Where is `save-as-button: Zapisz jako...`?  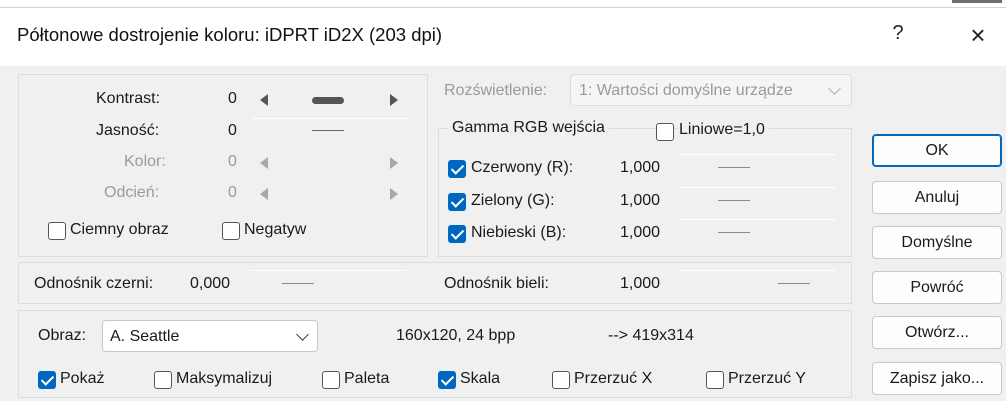 save-as-button: Zapisz jako... is located at coordinates (937, 378).